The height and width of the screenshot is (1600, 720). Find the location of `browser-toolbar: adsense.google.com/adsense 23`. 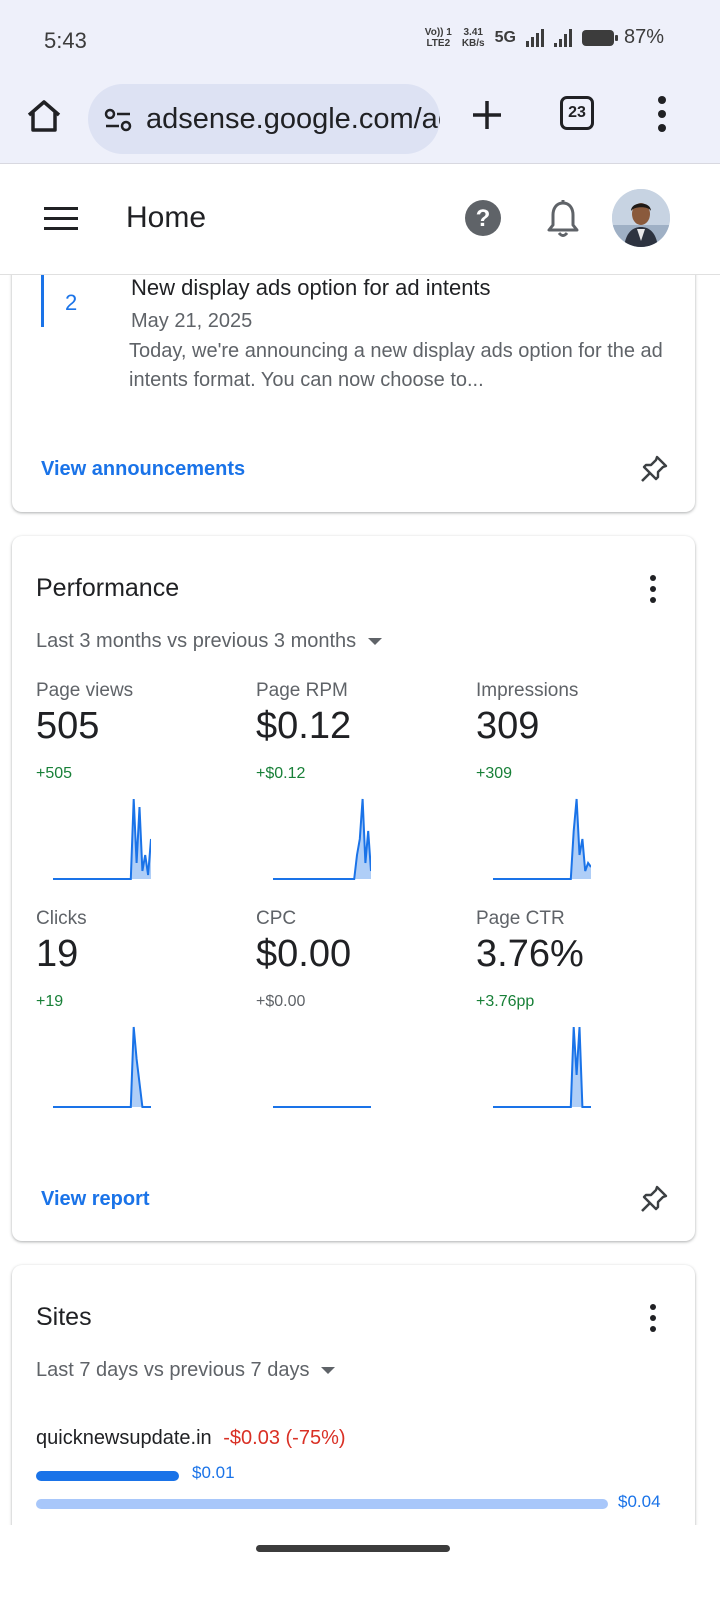

browser-toolbar: adsense.google.com/adsense 23 is located at coordinates (360, 122).